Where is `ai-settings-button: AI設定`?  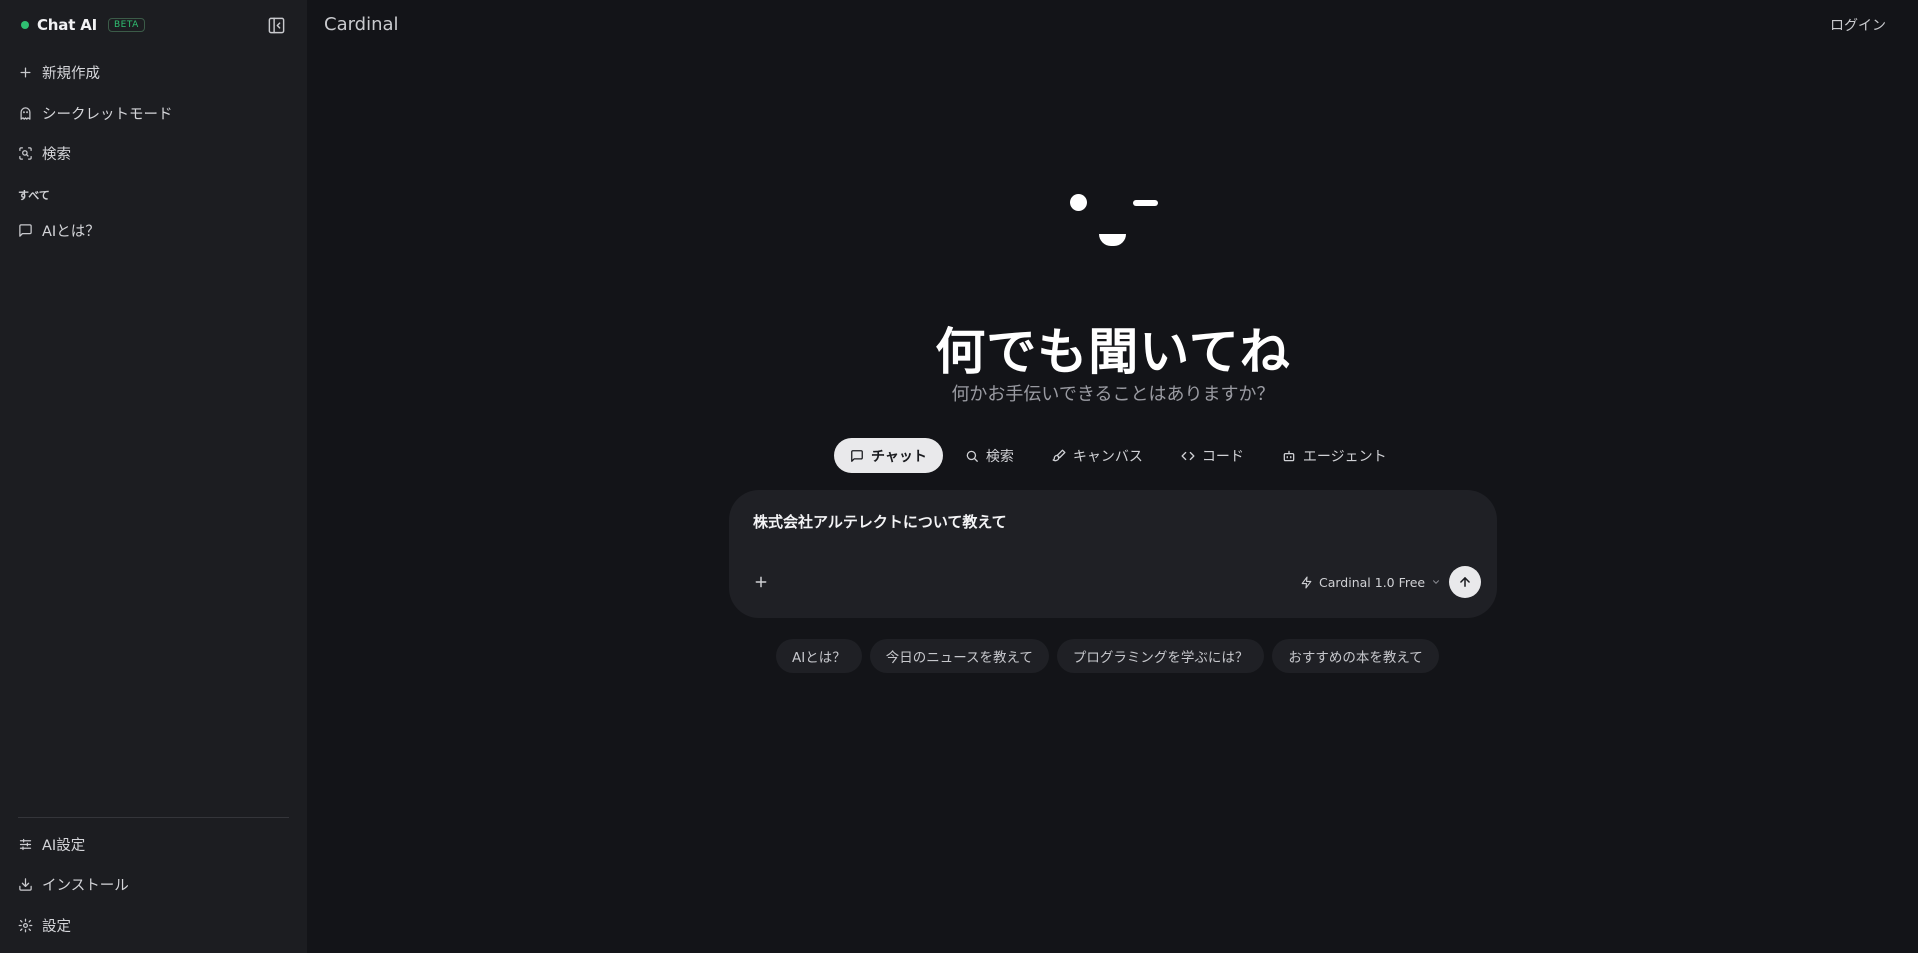 ai-settings-button: AI設定 is located at coordinates (51, 844).